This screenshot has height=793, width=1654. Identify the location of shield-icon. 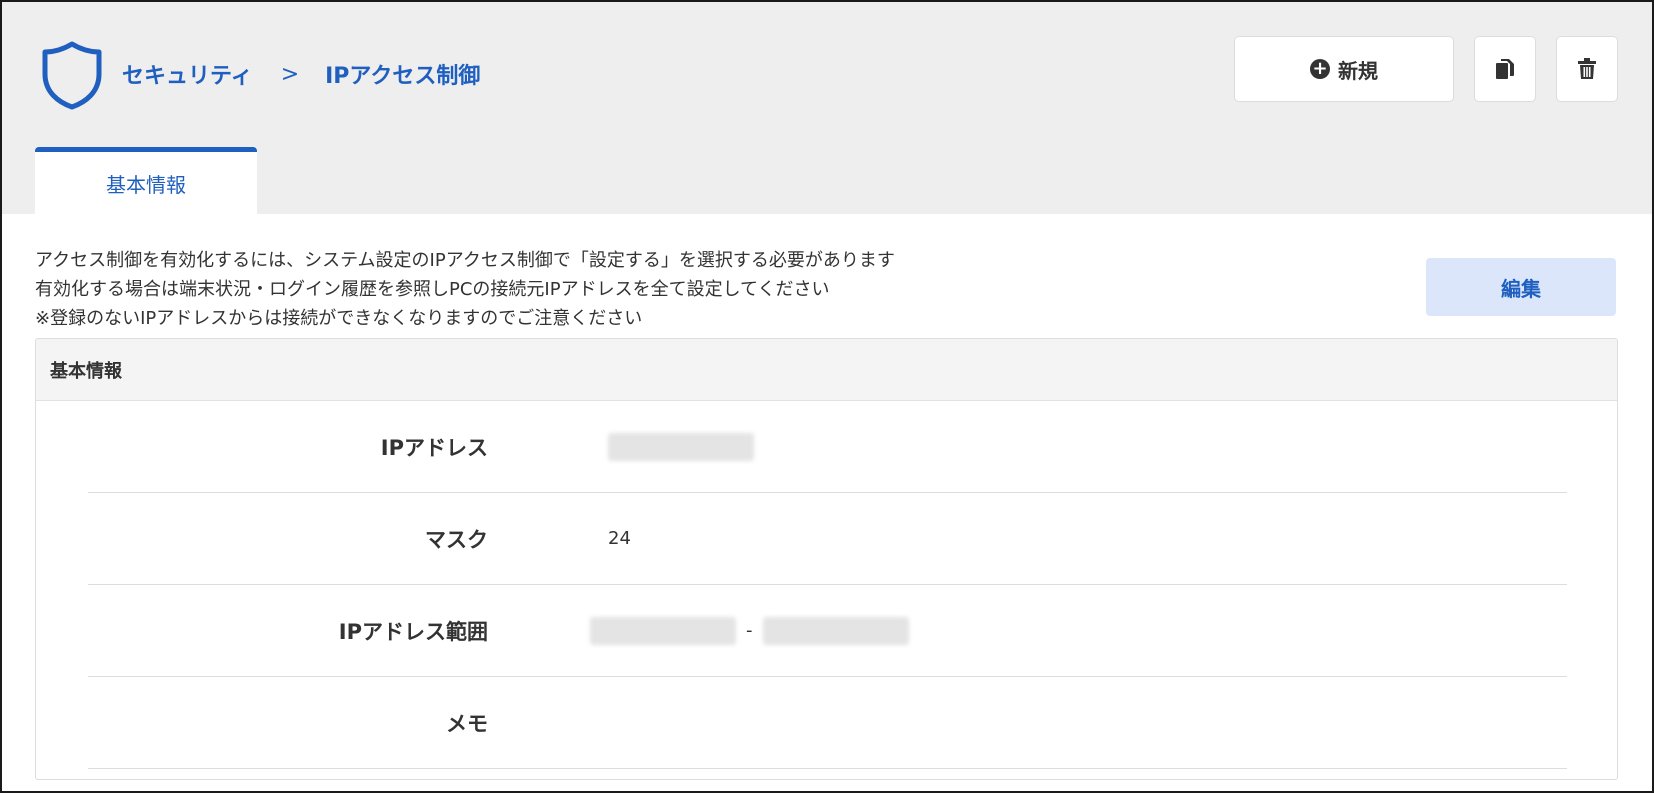
(72, 75).